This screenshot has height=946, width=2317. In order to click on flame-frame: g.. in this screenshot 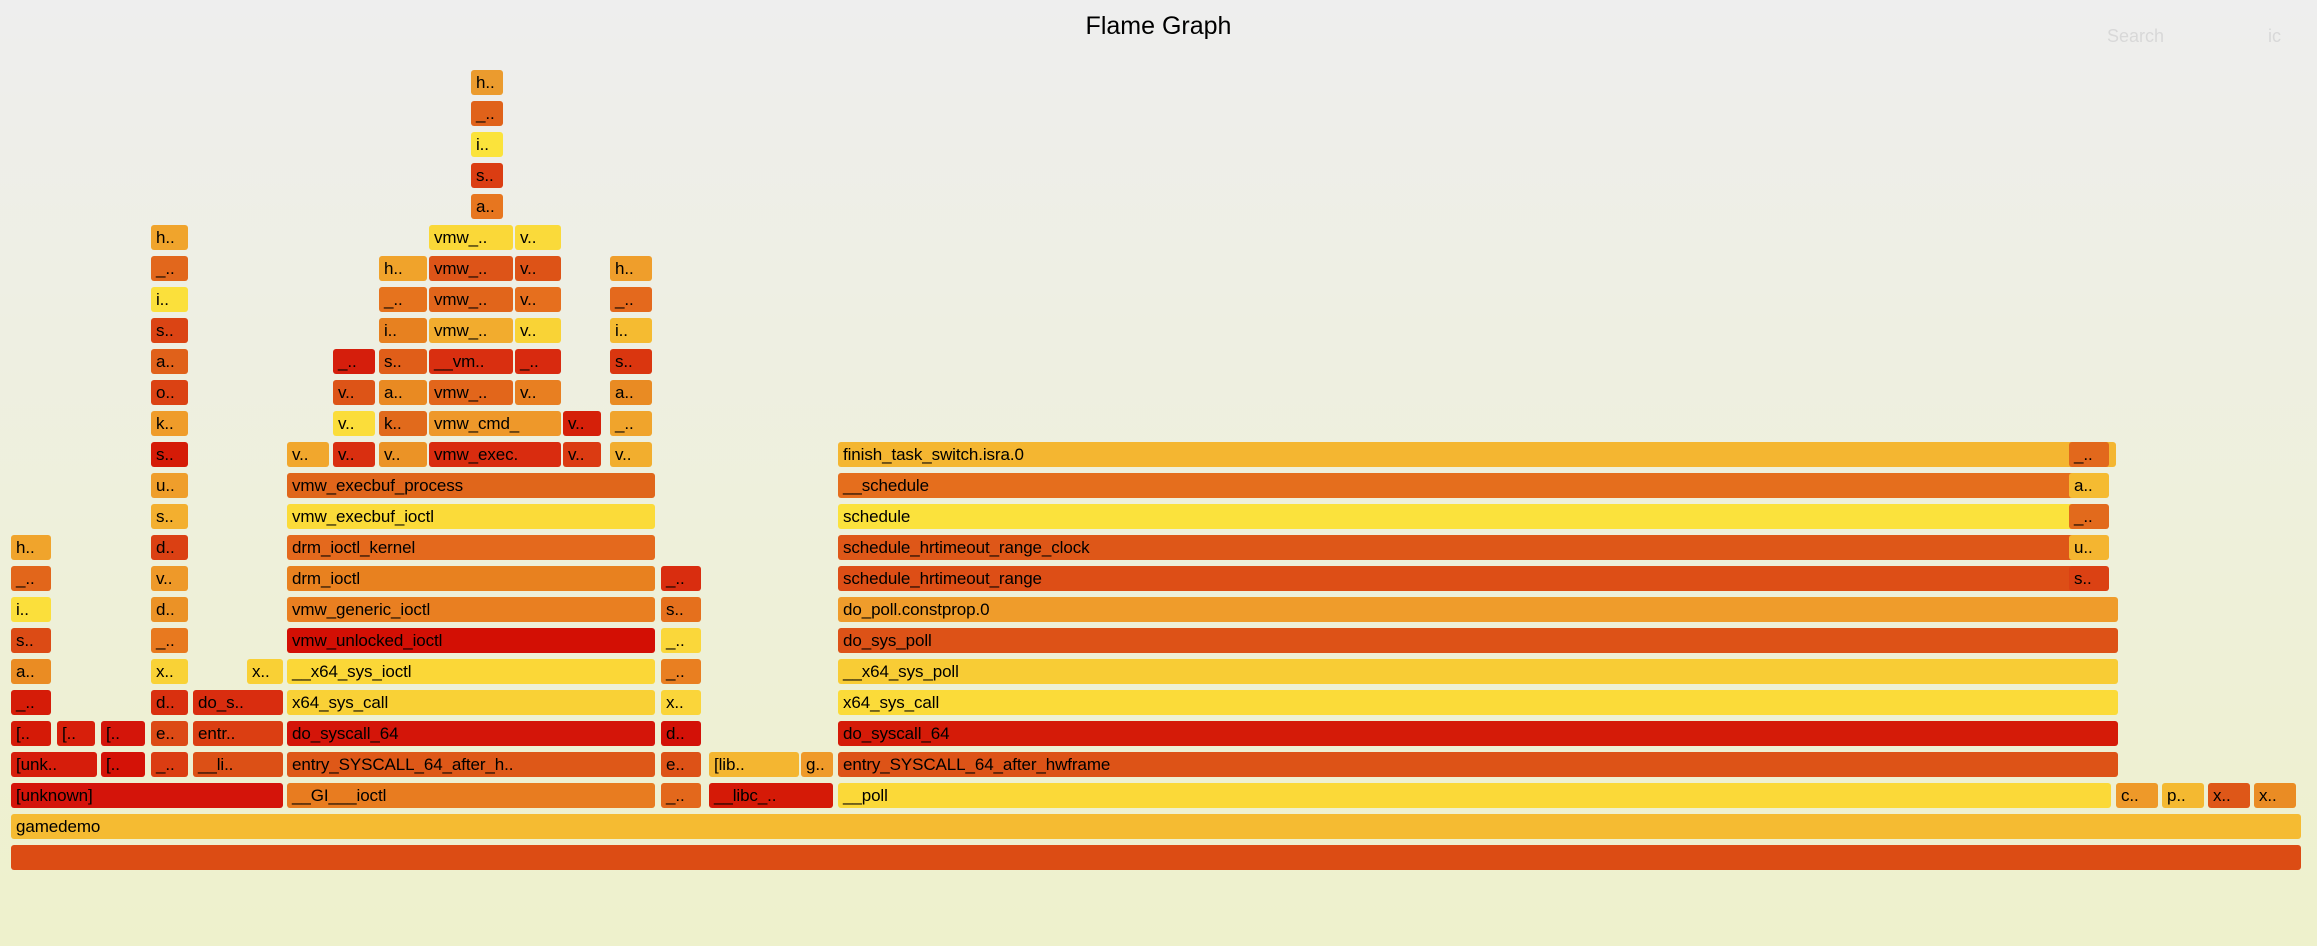, I will do `click(817, 764)`.